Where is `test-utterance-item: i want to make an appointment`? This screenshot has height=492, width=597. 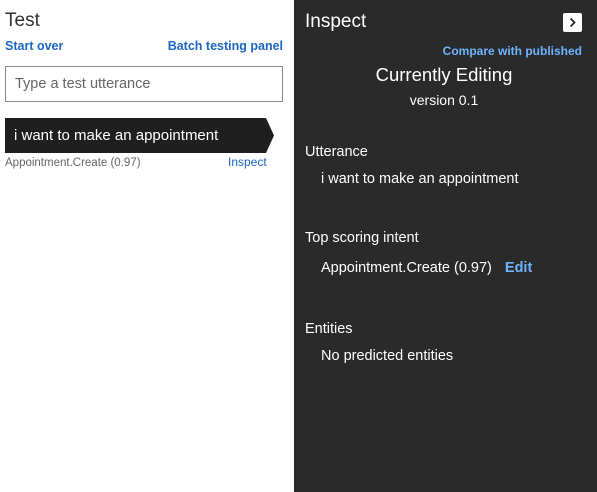
test-utterance-item: i want to make an appointment is located at coordinates (139, 135).